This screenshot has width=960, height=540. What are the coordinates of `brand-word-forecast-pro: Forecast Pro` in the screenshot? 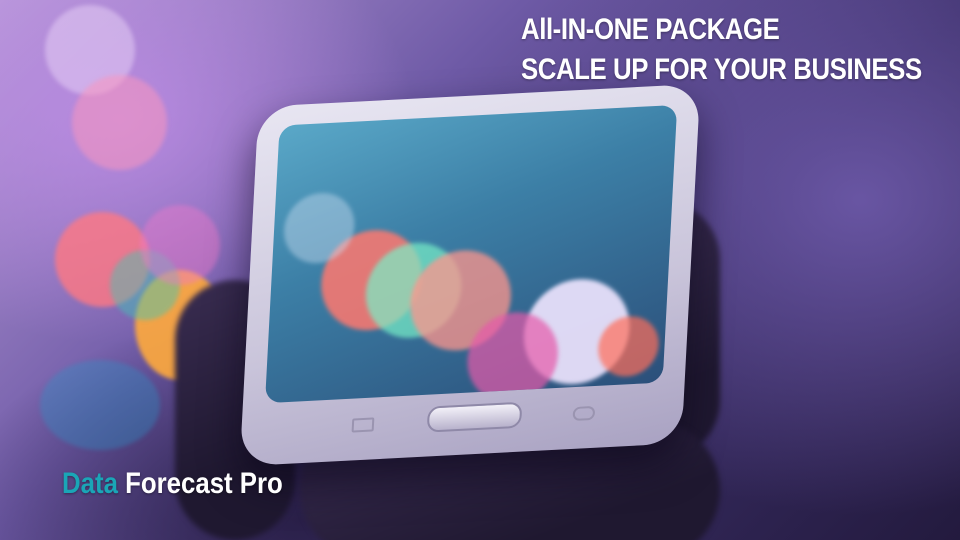 It's located at (200, 483).